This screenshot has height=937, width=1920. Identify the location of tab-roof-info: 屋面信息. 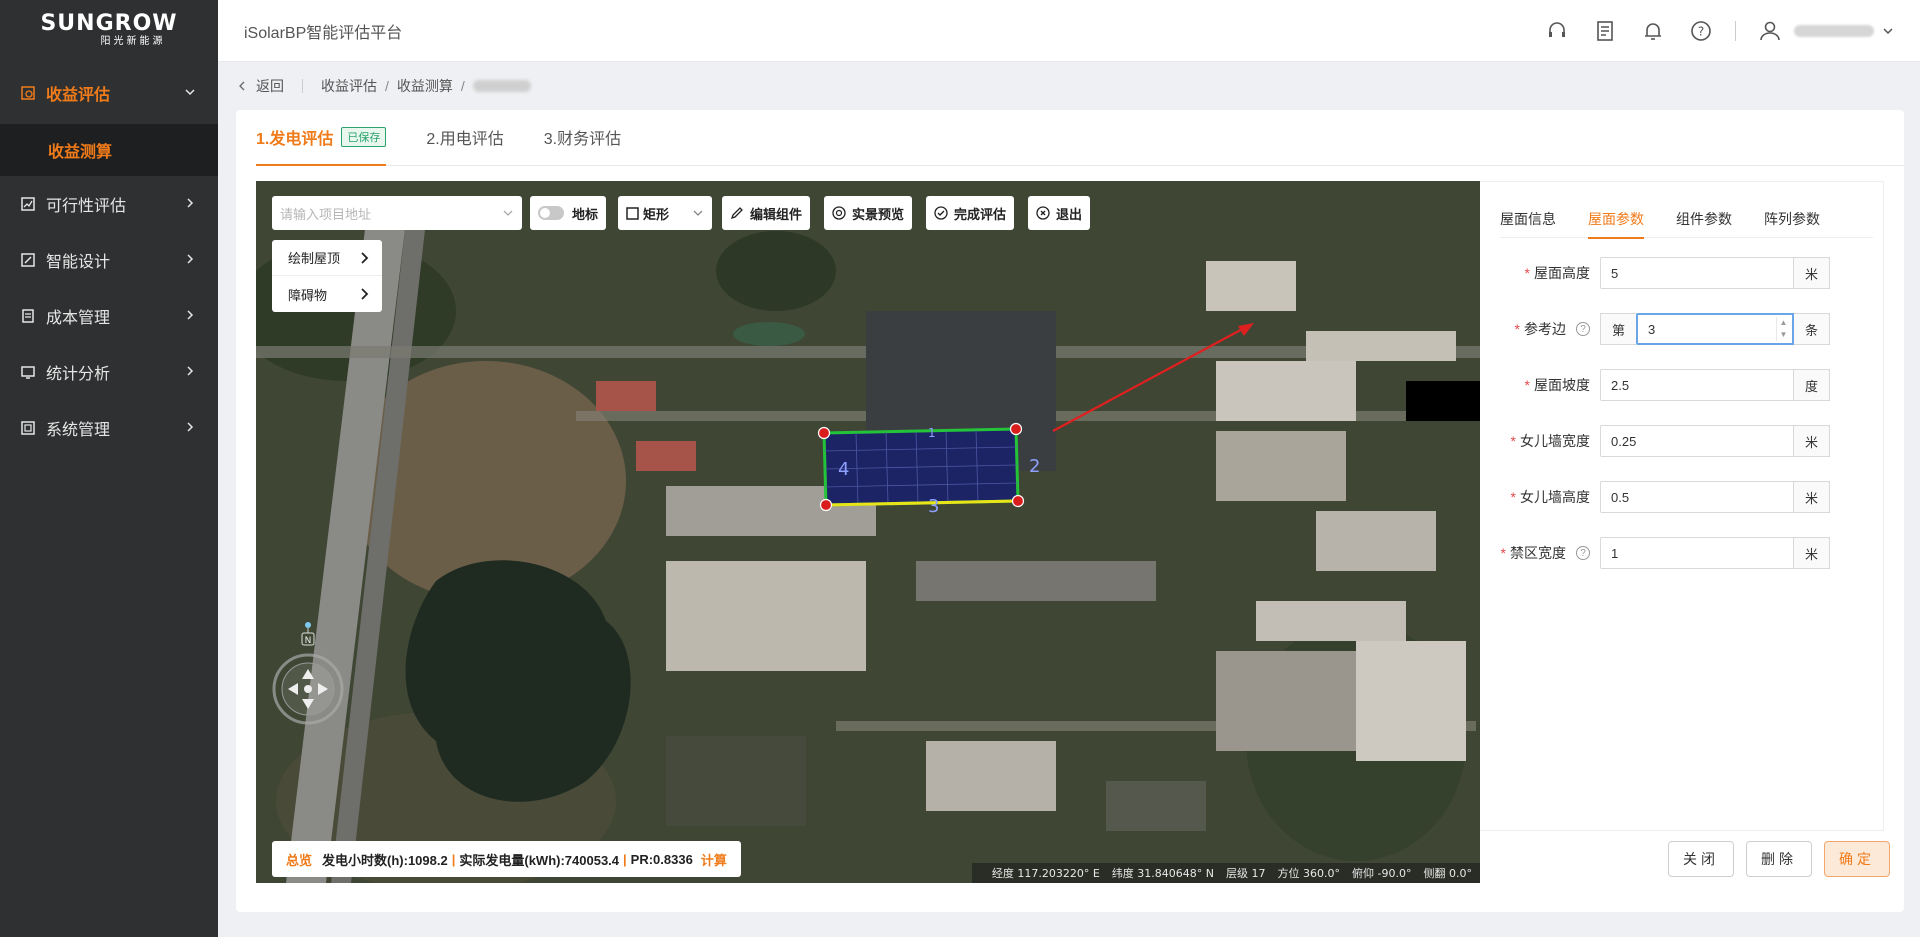
(1528, 219).